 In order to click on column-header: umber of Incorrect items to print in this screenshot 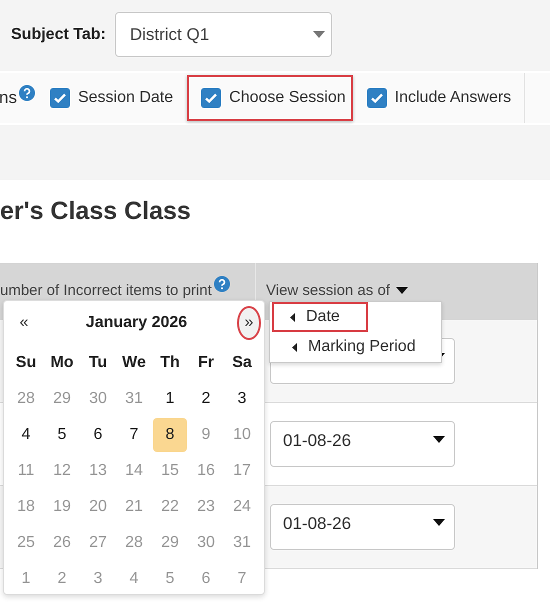, I will do `click(106, 290)`.